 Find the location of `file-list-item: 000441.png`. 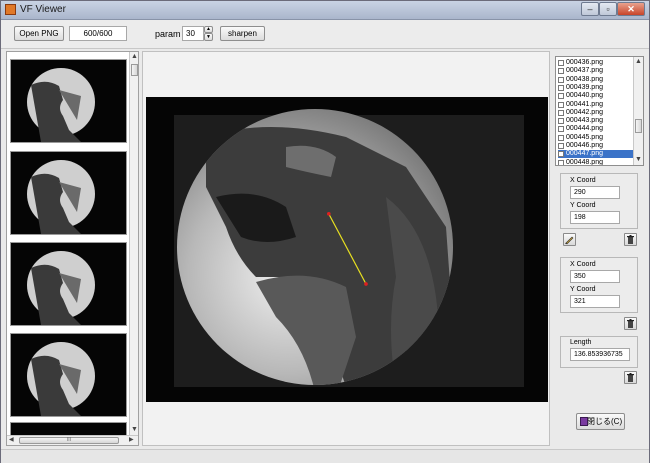

file-list-item: 000441.png is located at coordinates (597, 105).